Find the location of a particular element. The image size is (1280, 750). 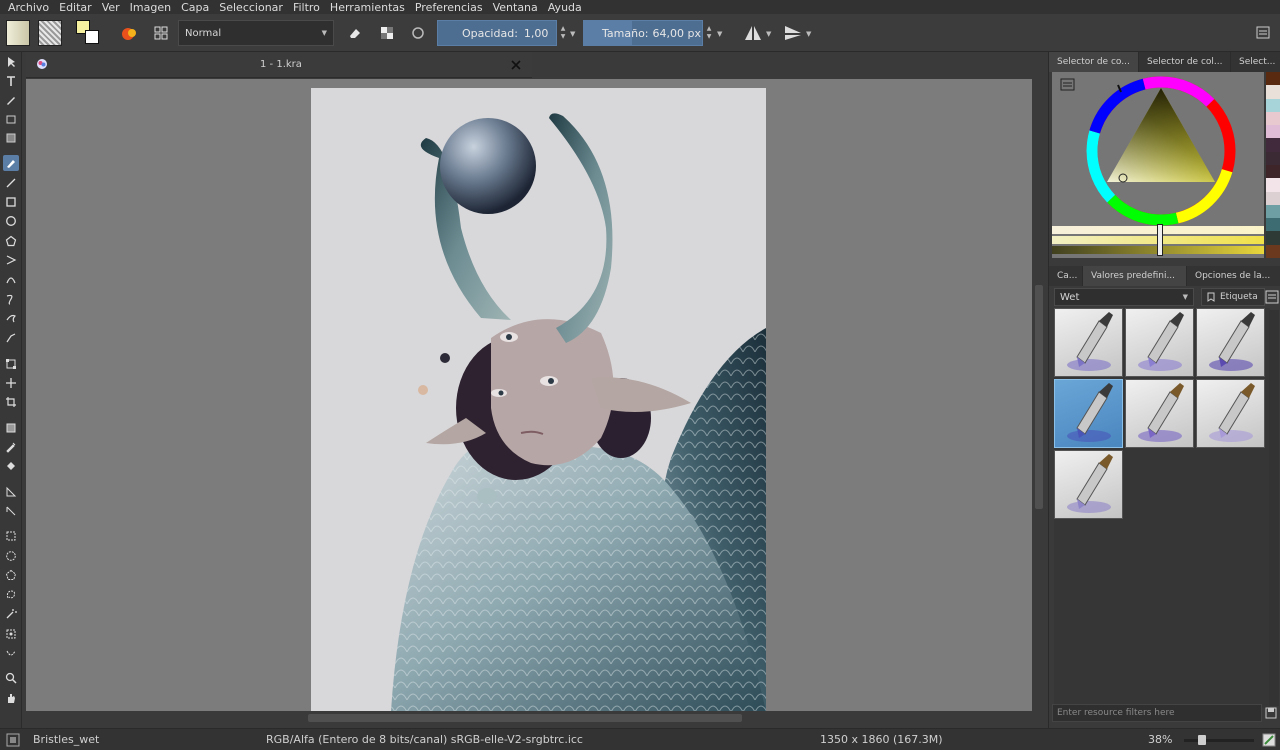

zoom-level: 38% is located at coordinates (1160, 739).